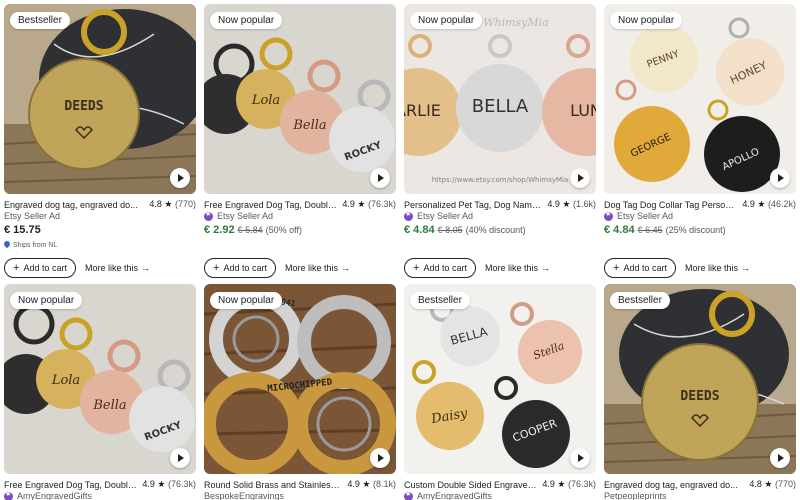  What do you see at coordinates (250, 230) in the screenshot?
I see `original-price: € 5.84` at bounding box center [250, 230].